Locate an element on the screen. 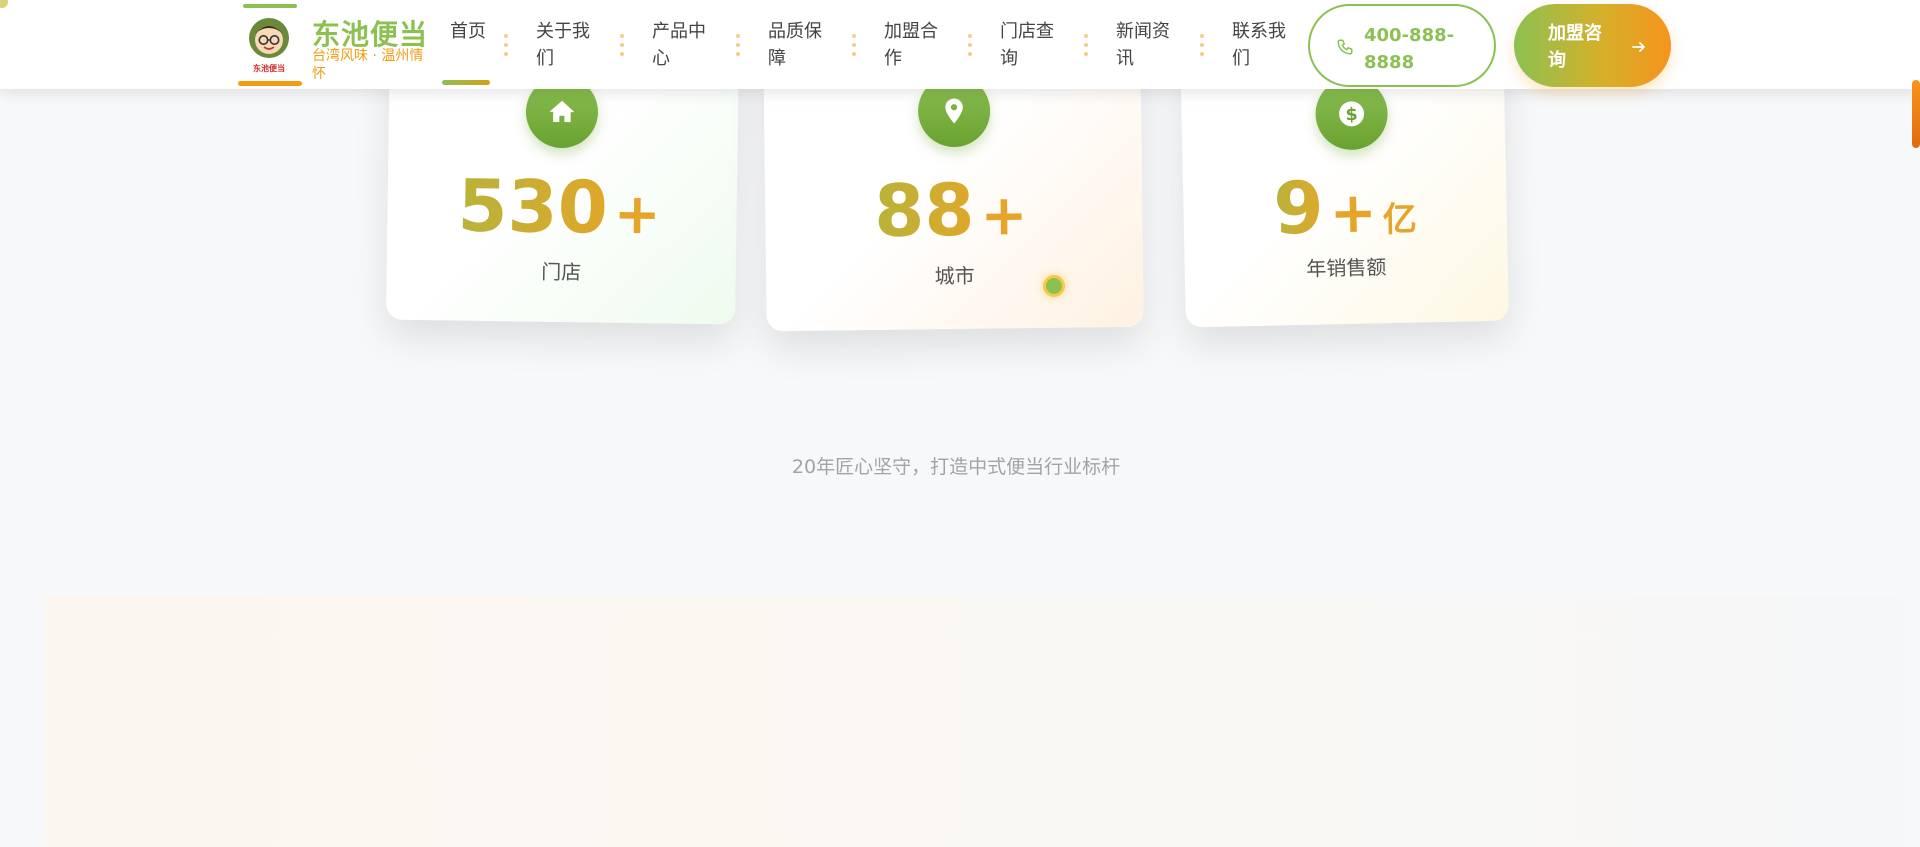 The height and width of the screenshot is (847, 1920). logo-badge-text: 东池便当 is located at coordinates (269, 68).